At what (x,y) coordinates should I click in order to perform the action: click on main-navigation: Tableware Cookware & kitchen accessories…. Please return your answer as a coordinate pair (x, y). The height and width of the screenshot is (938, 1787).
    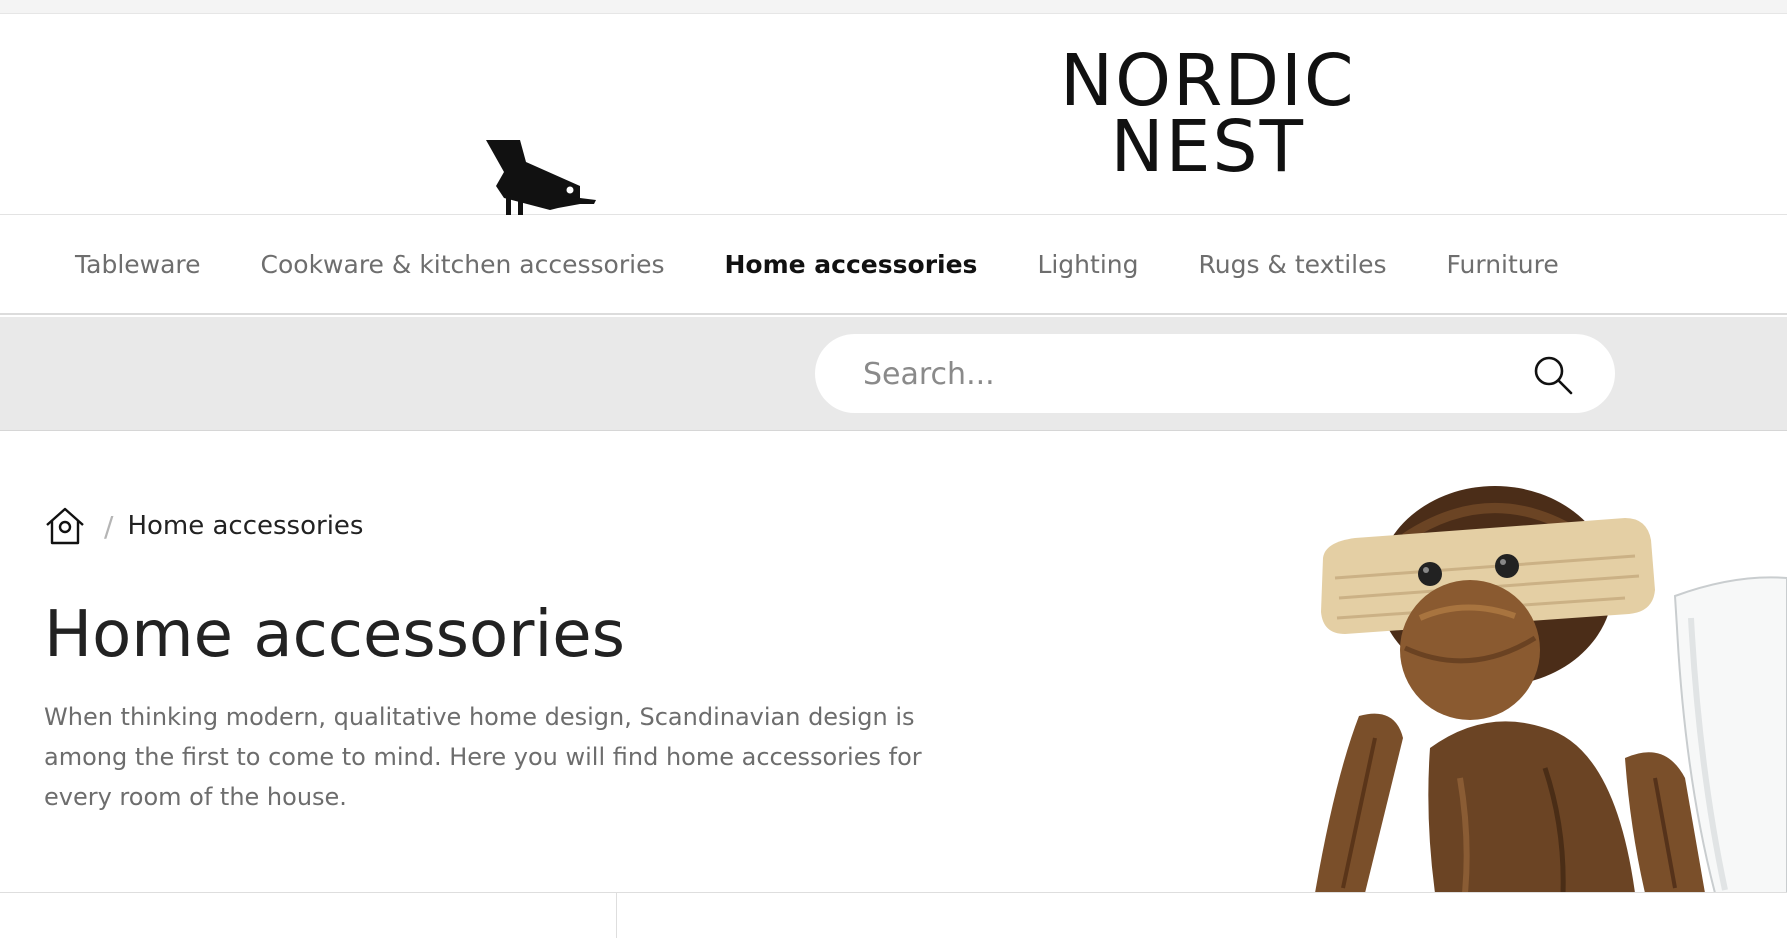
    Looking at the image, I should click on (893, 265).